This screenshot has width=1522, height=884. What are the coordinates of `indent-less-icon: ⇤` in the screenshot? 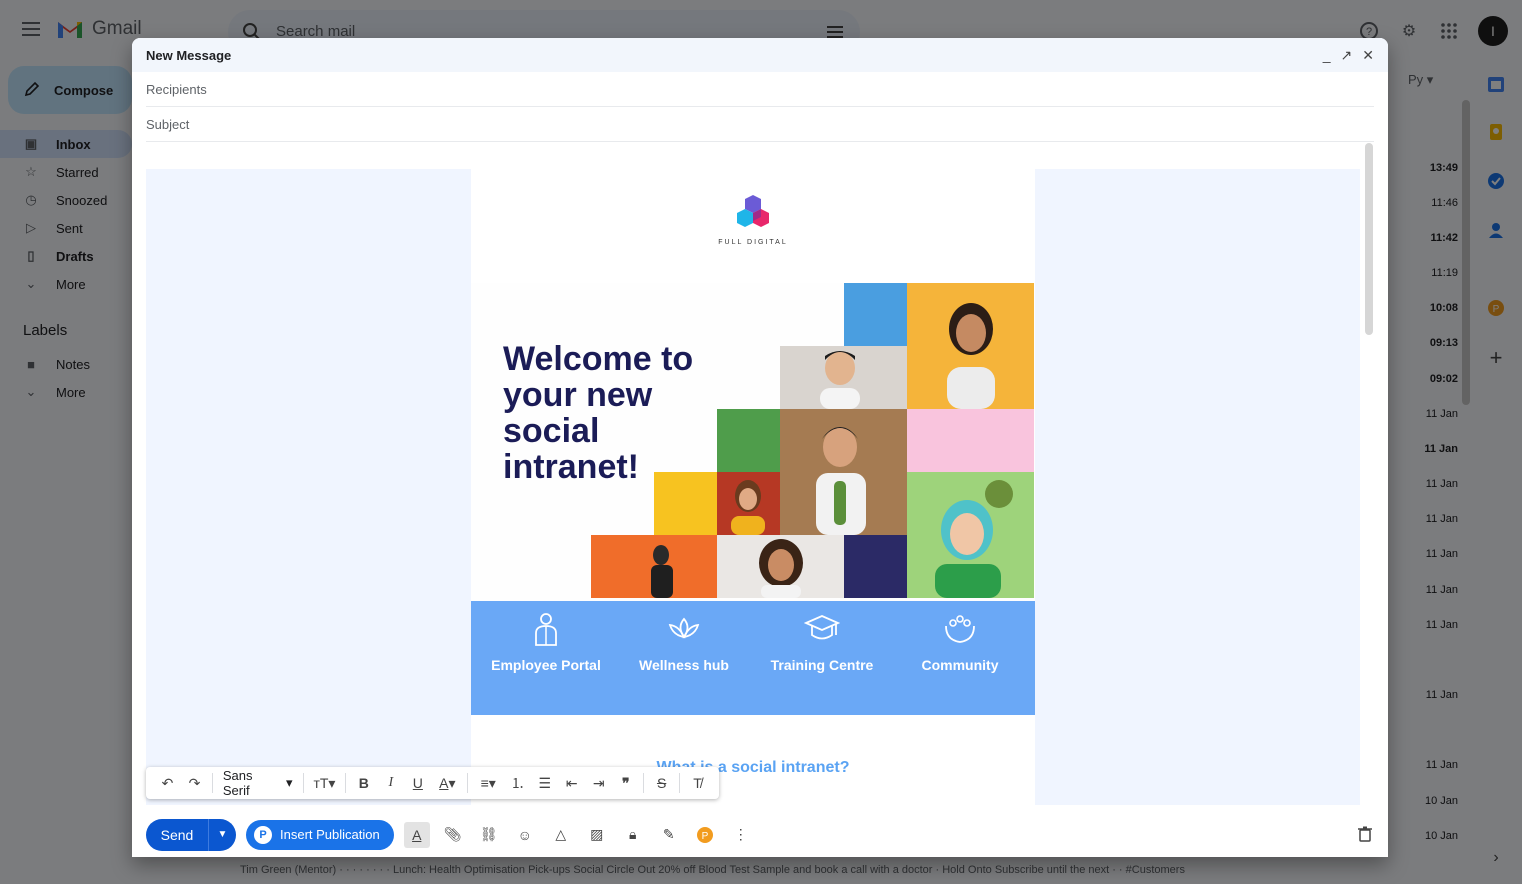 It's located at (571, 783).